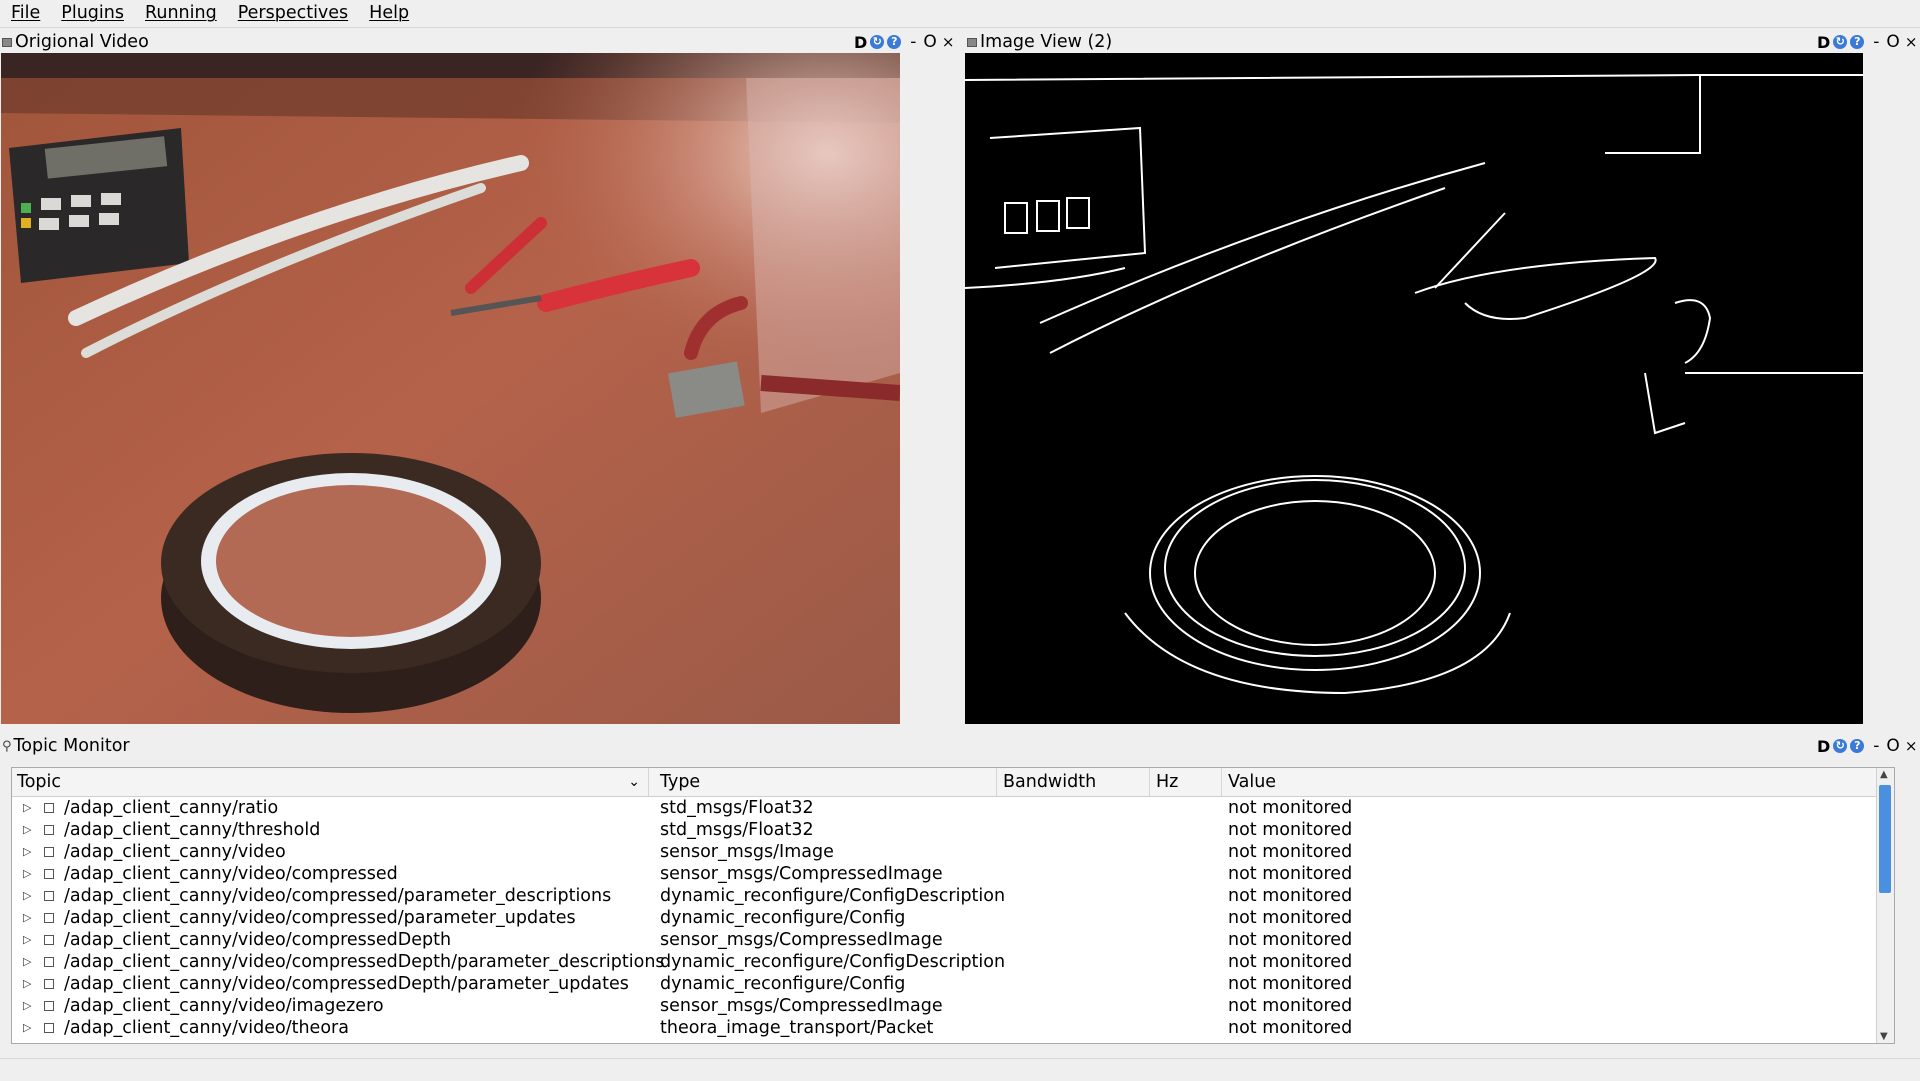 Image resolution: width=1920 pixels, height=1081 pixels. I want to click on column-header-hz: Hz, so click(1186, 782).